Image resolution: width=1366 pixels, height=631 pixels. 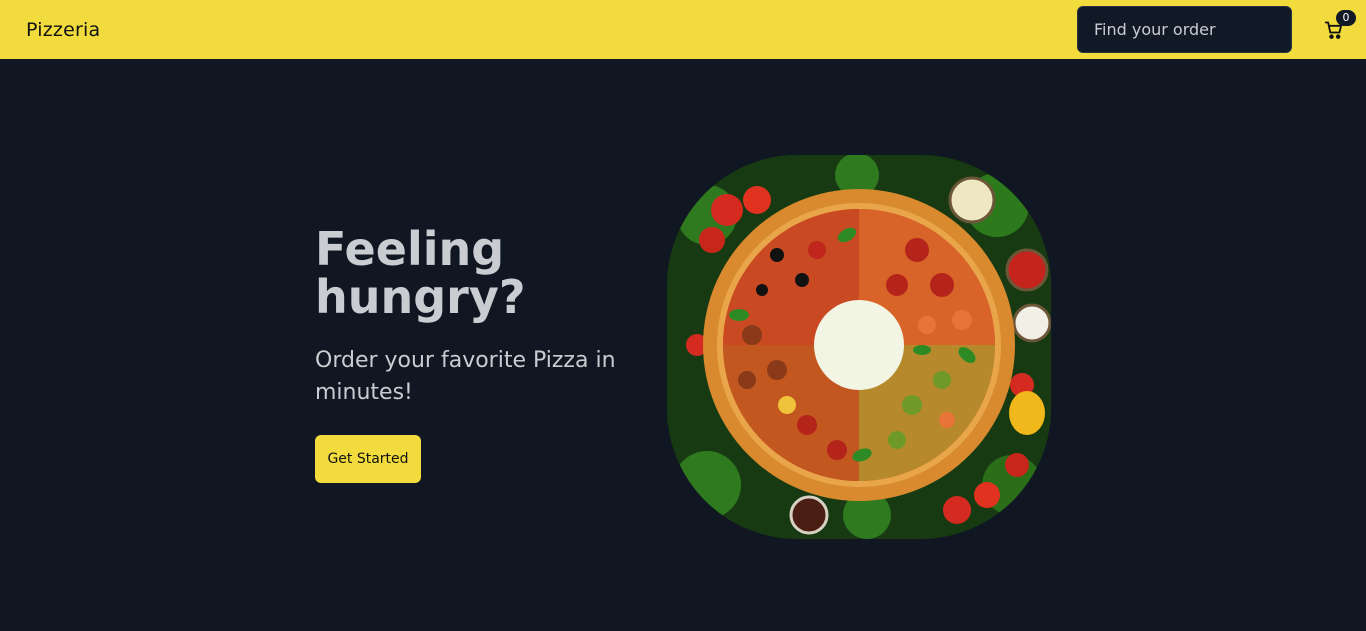 I want to click on nav-actions: 0, so click(x=1216, y=29).